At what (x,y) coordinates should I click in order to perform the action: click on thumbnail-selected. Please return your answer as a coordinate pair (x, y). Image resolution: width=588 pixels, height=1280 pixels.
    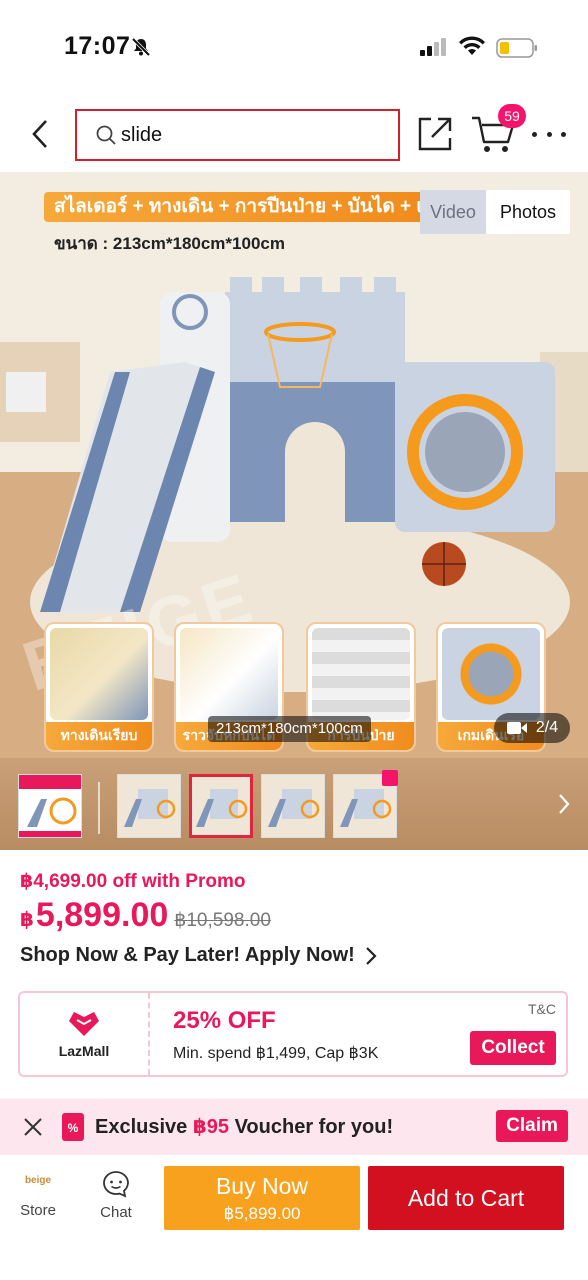
    Looking at the image, I should click on (221, 806).